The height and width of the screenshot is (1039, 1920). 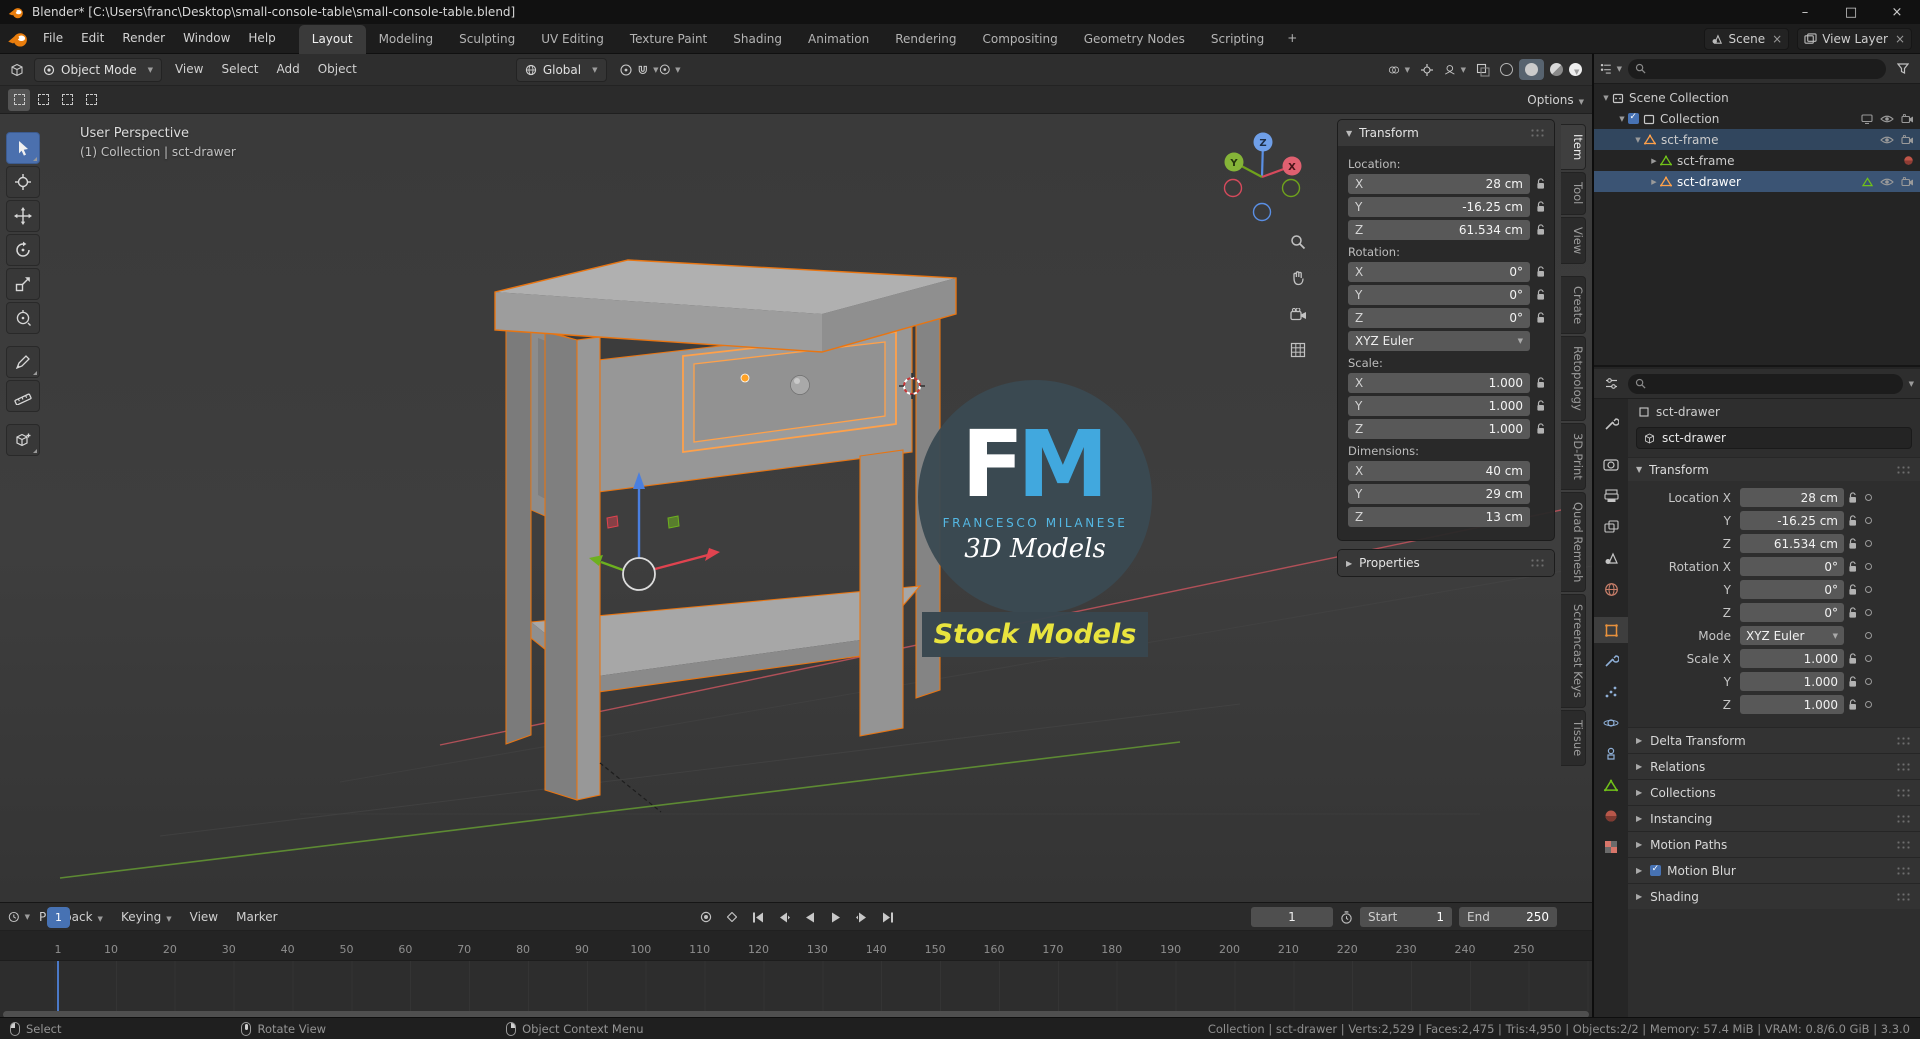 What do you see at coordinates (1611, 527) in the screenshot?
I see `tab-view-layer-icon` at bounding box center [1611, 527].